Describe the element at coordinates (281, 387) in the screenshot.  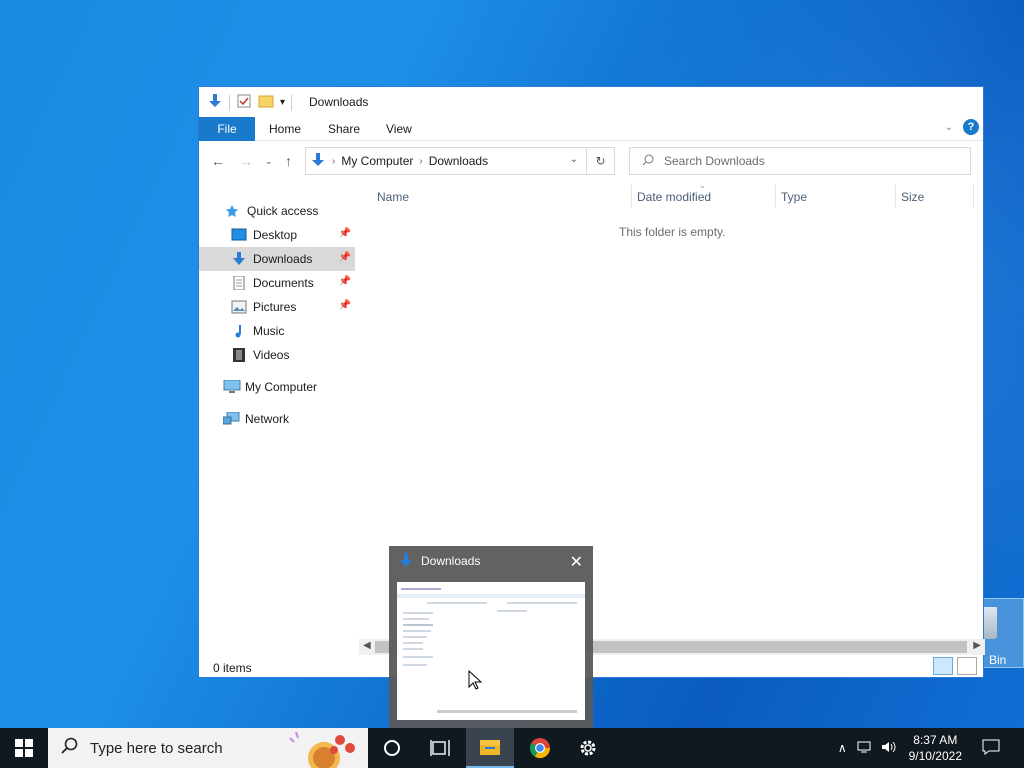
I see `nav-my-computer-label: My Computer` at that location.